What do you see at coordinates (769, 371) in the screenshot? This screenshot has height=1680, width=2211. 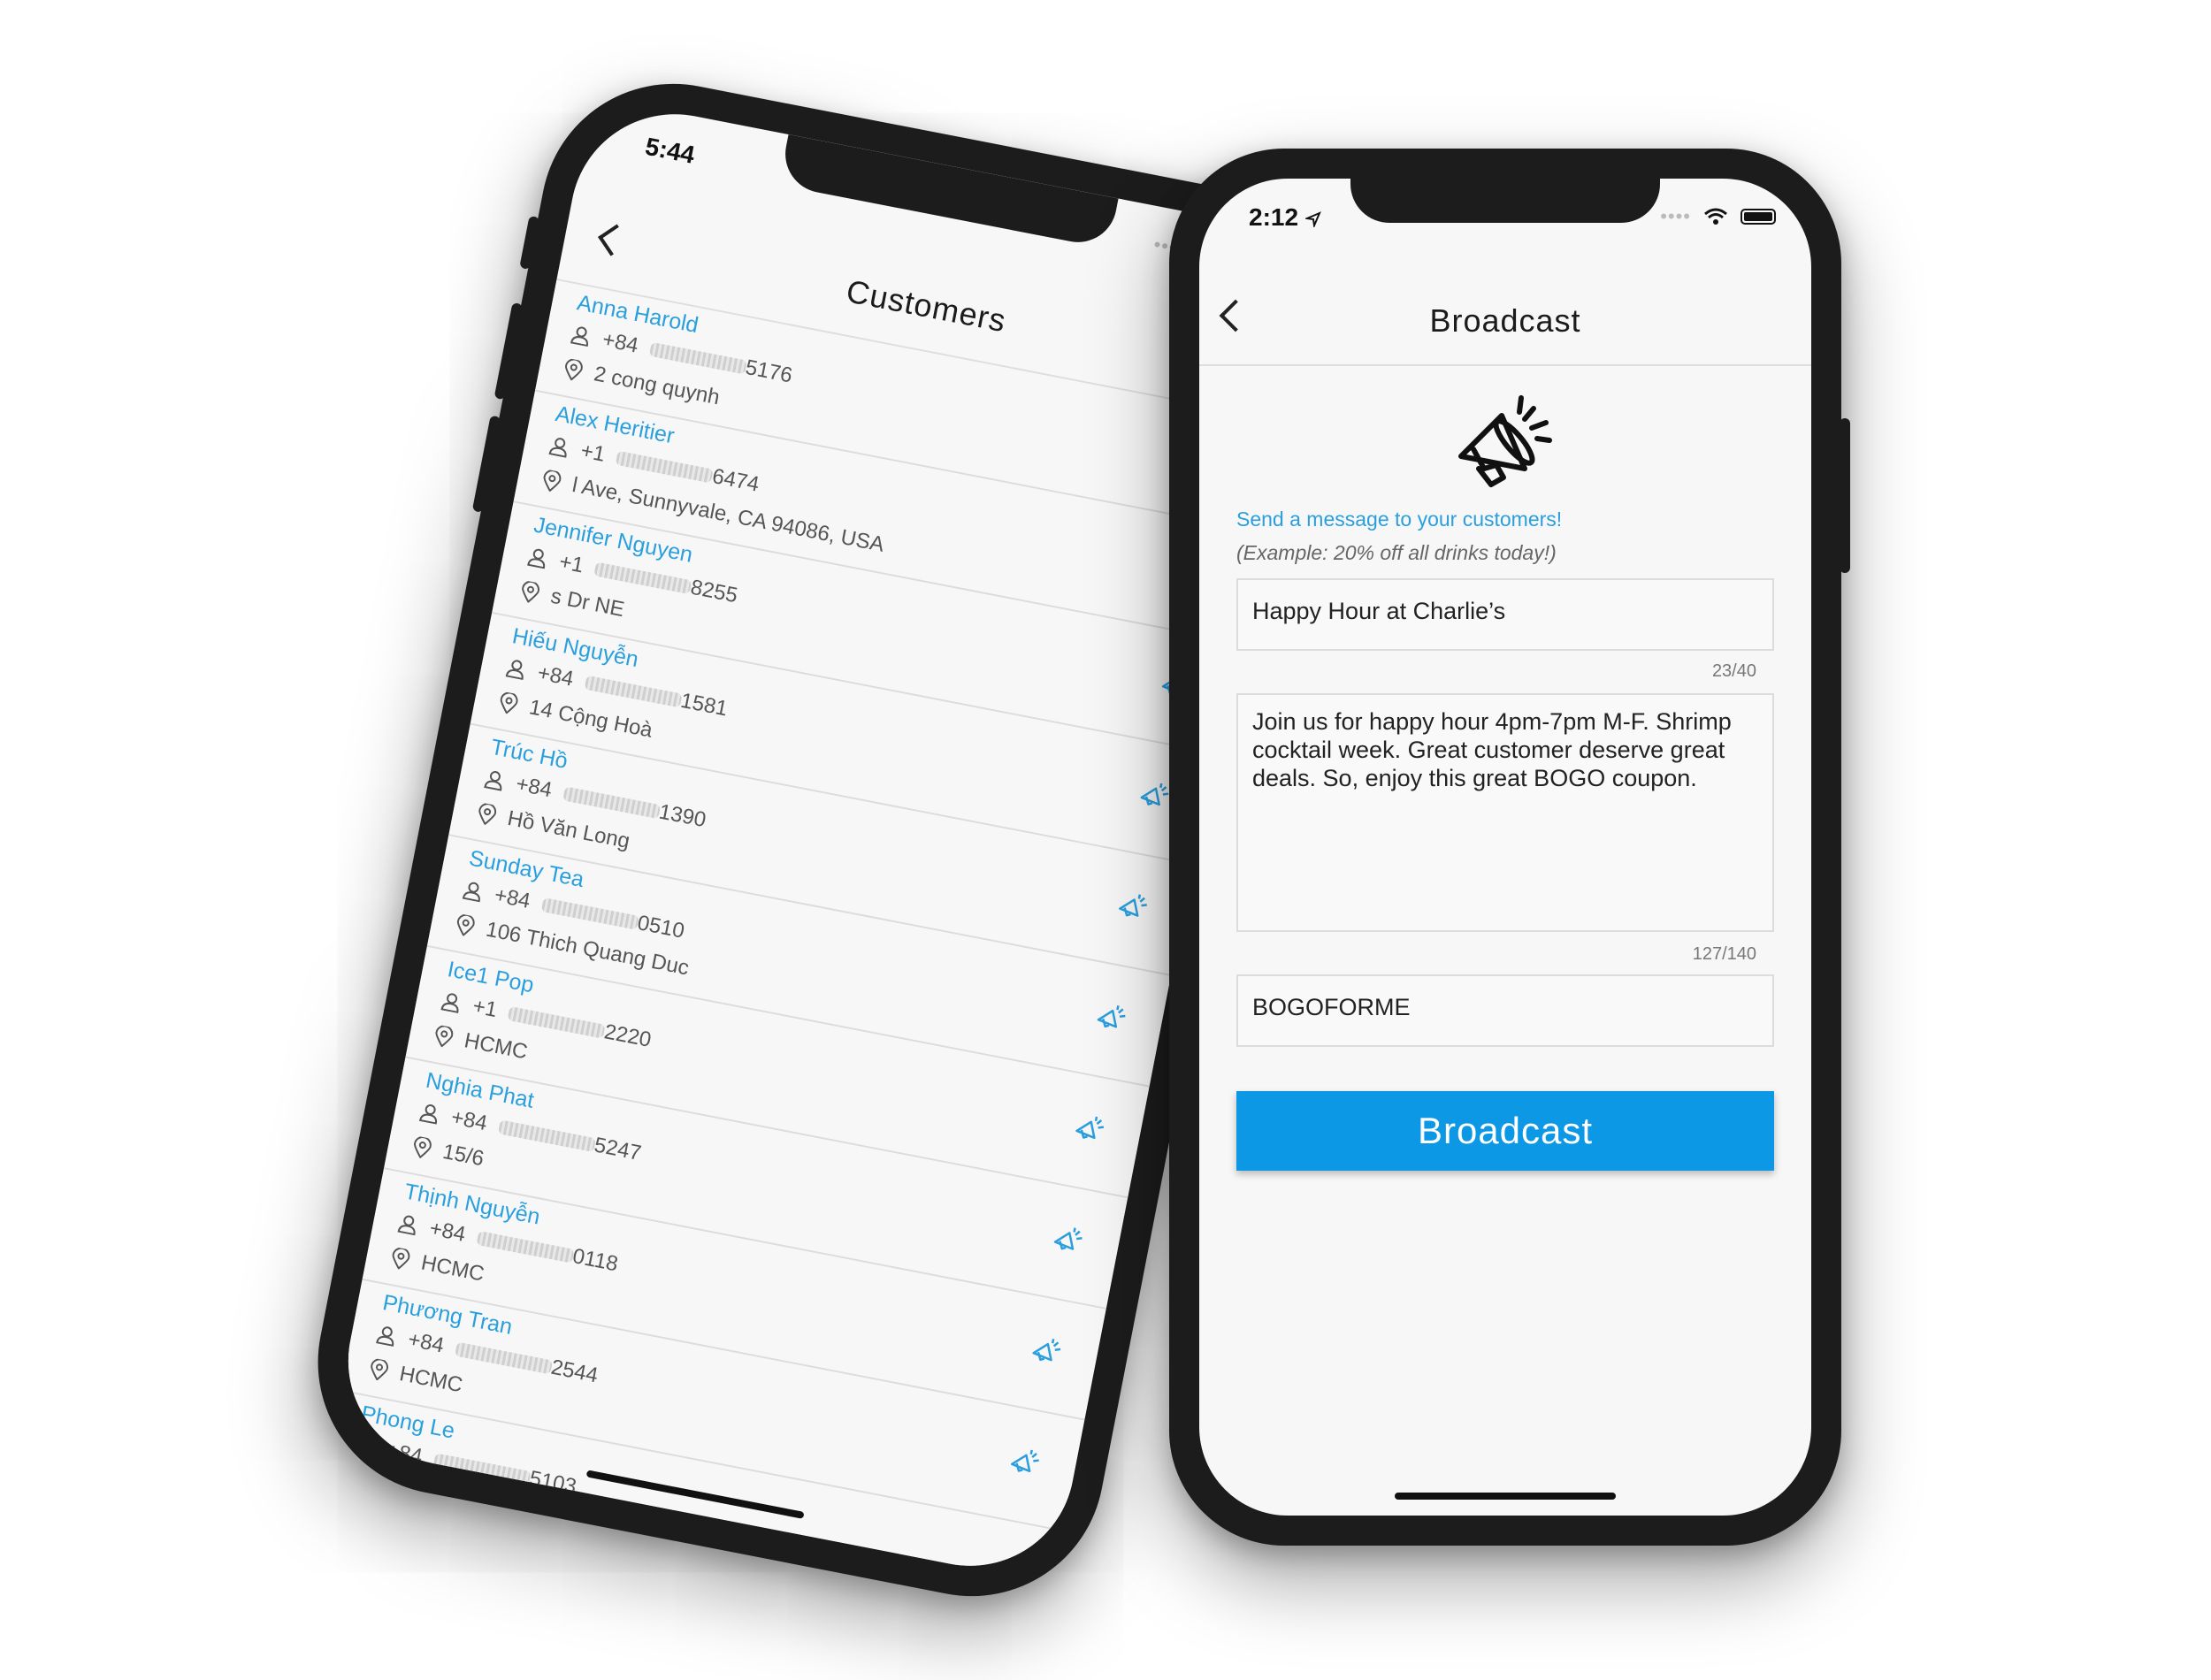 I see `phone-suffix: 5176` at bounding box center [769, 371].